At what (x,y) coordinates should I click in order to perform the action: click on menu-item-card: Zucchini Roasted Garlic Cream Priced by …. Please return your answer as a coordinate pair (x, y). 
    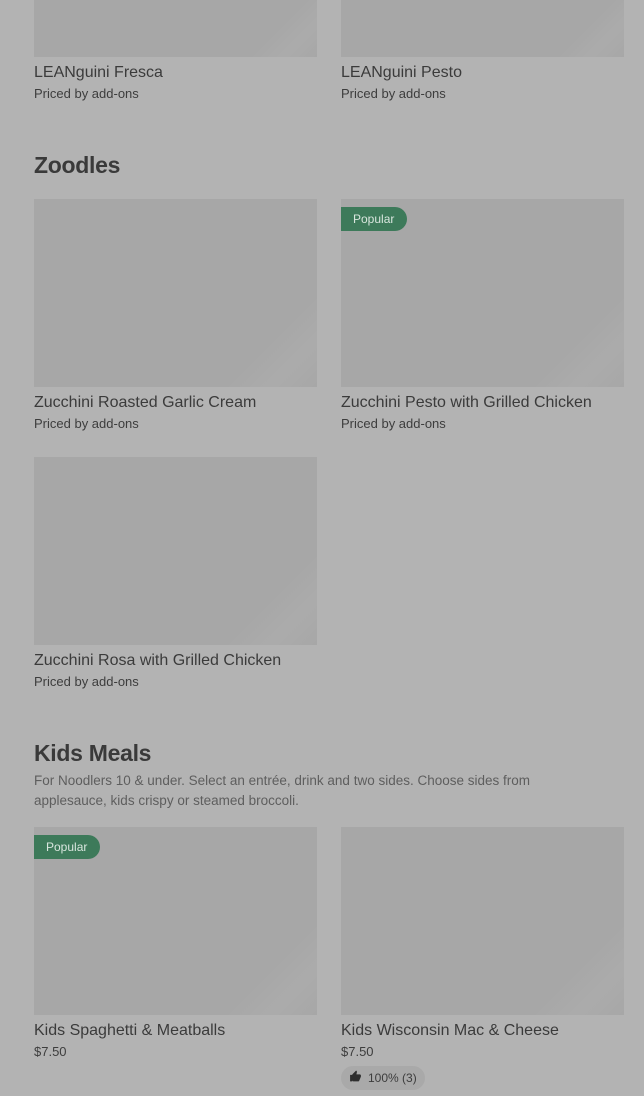
    Looking at the image, I should click on (175, 315).